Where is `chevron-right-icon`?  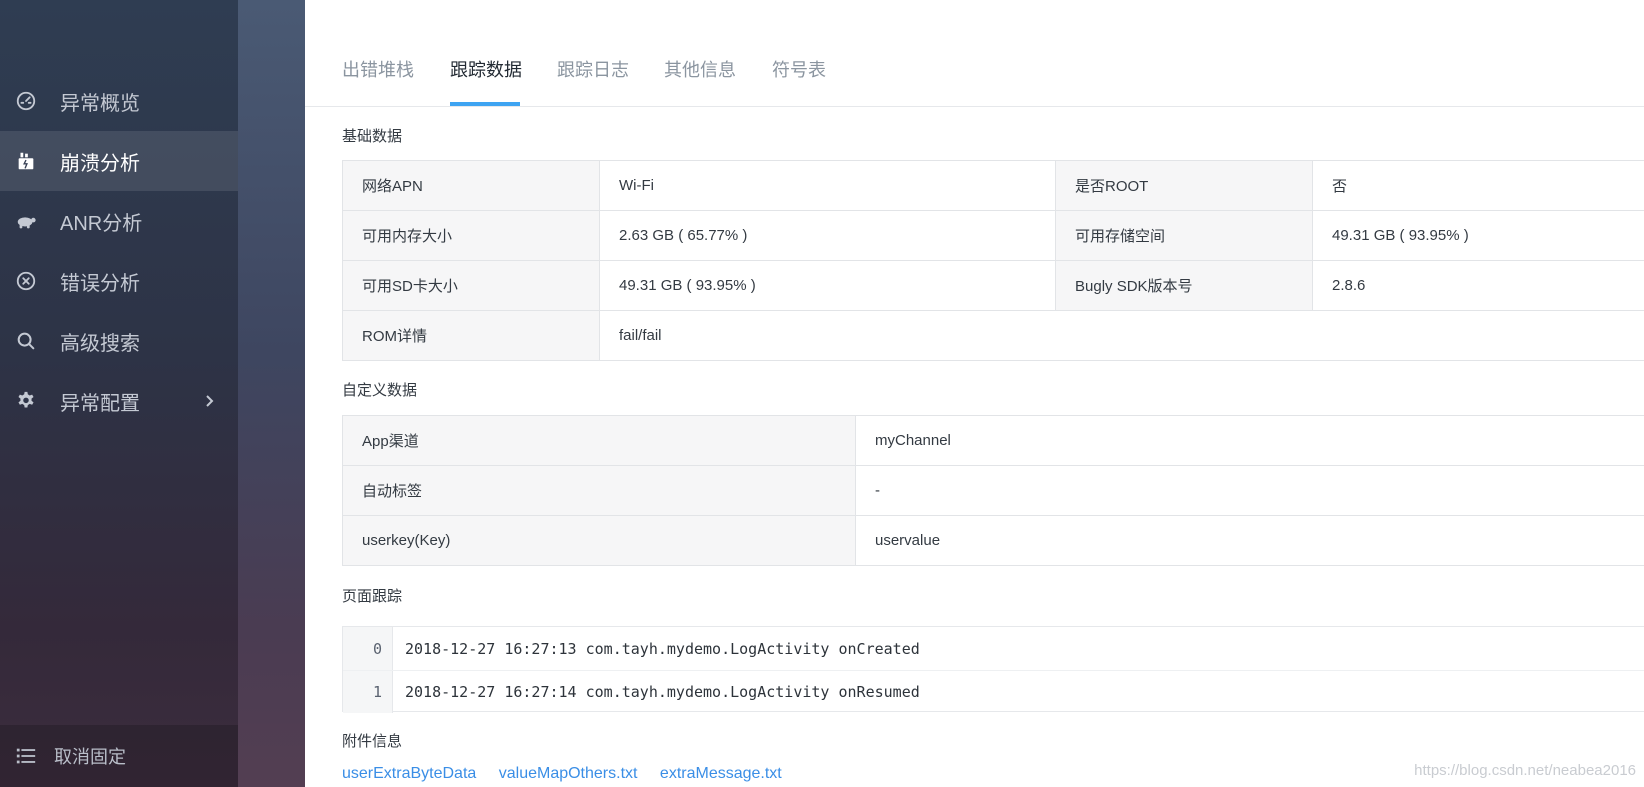
chevron-right-icon is located at coordinates (210, 401).